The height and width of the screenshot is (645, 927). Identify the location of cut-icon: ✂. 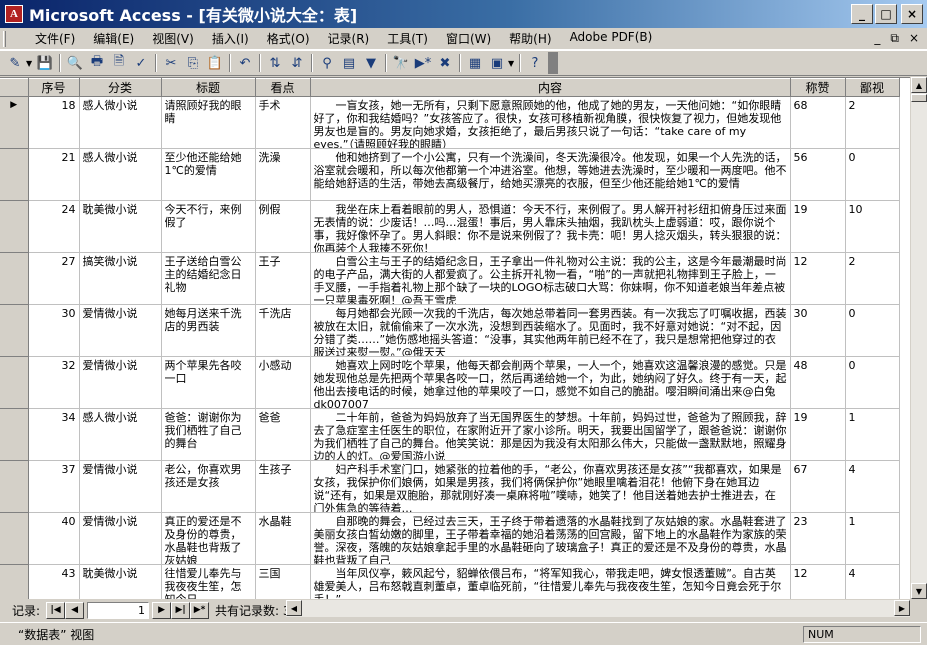
(171, 63).